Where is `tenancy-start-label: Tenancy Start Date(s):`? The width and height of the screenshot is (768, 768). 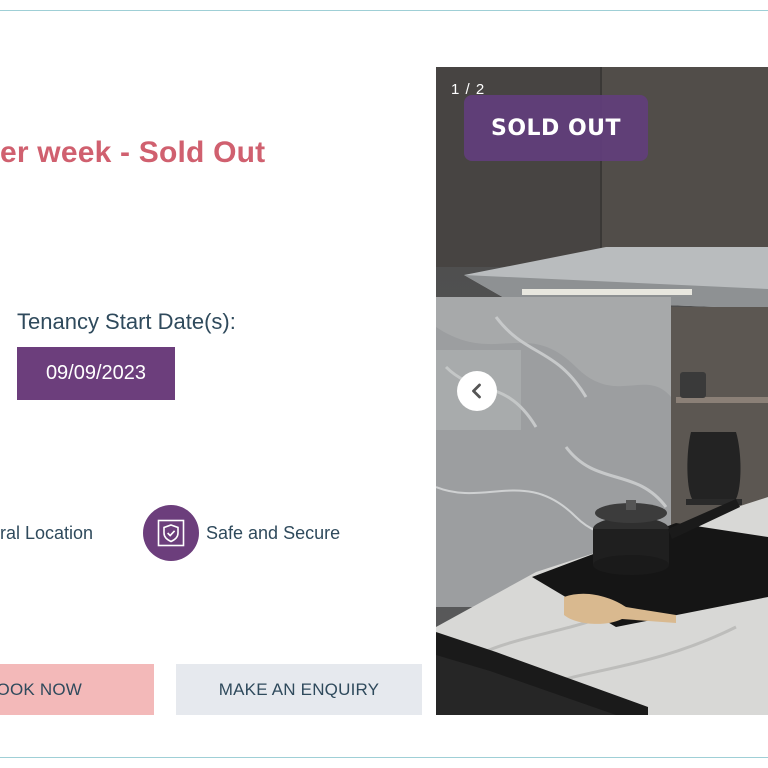
tenancy-start-label: Tenancy Start Date(s): is located at coordinates (126, 321).